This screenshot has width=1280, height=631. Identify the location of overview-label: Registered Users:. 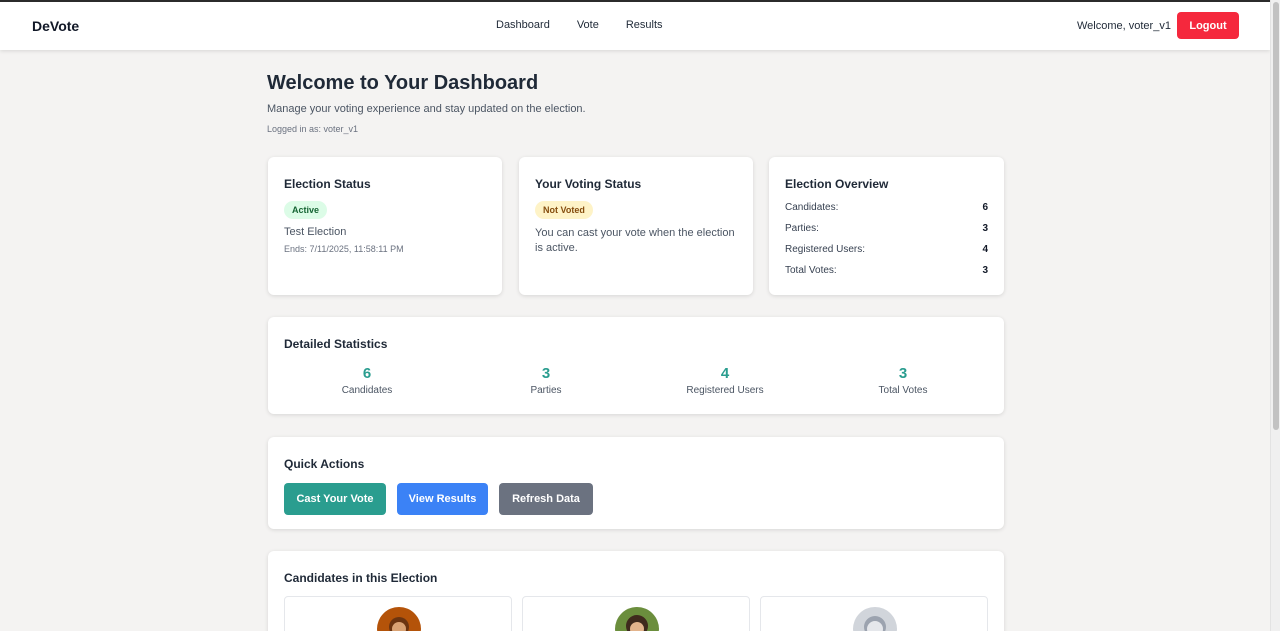
(825, 249).